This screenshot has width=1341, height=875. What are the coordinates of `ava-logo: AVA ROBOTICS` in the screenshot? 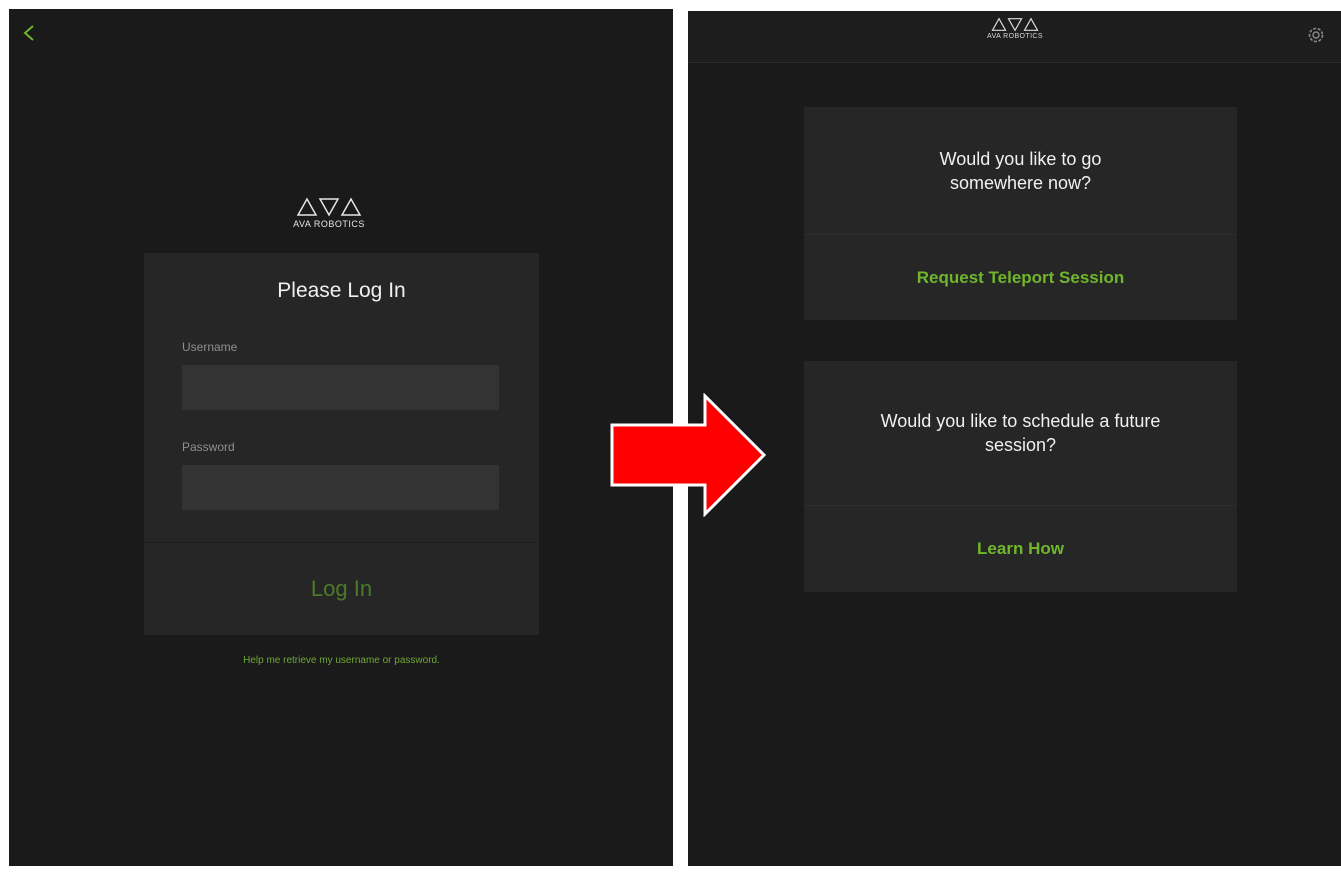 It's located at (329, 217).